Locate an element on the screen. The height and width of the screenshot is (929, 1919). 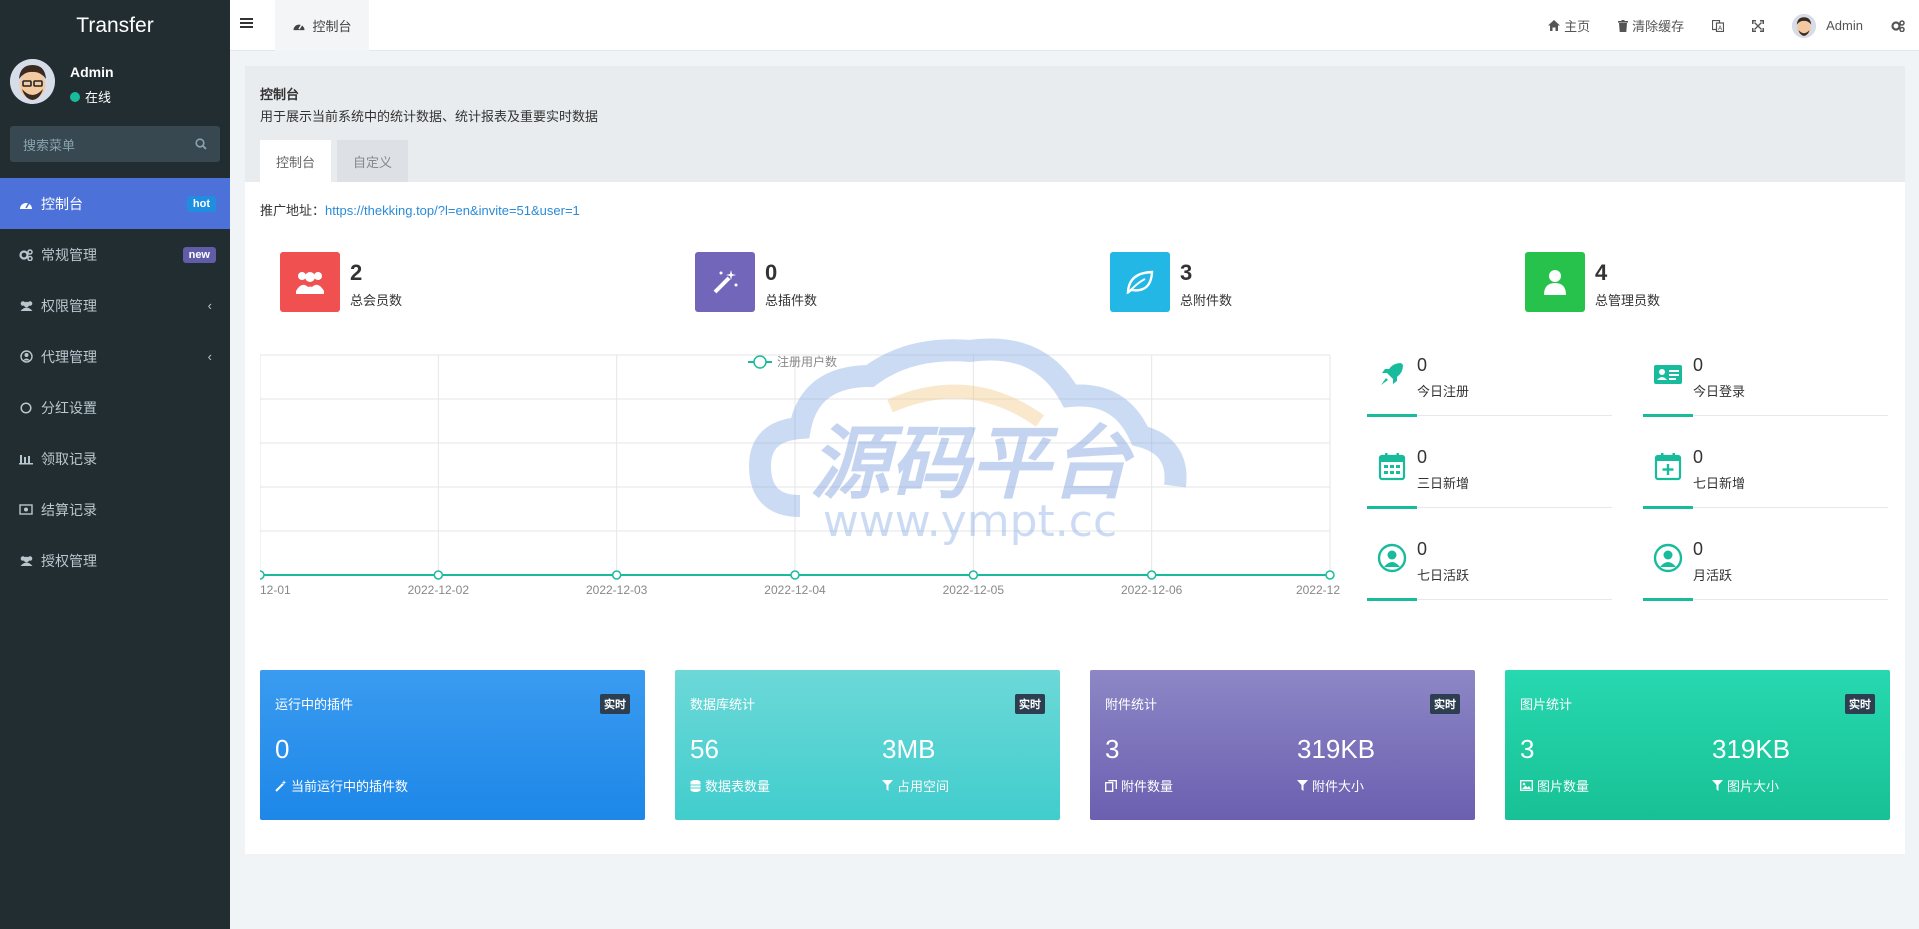
card-title: 附件统计 is located at coordinates (1131, 704).